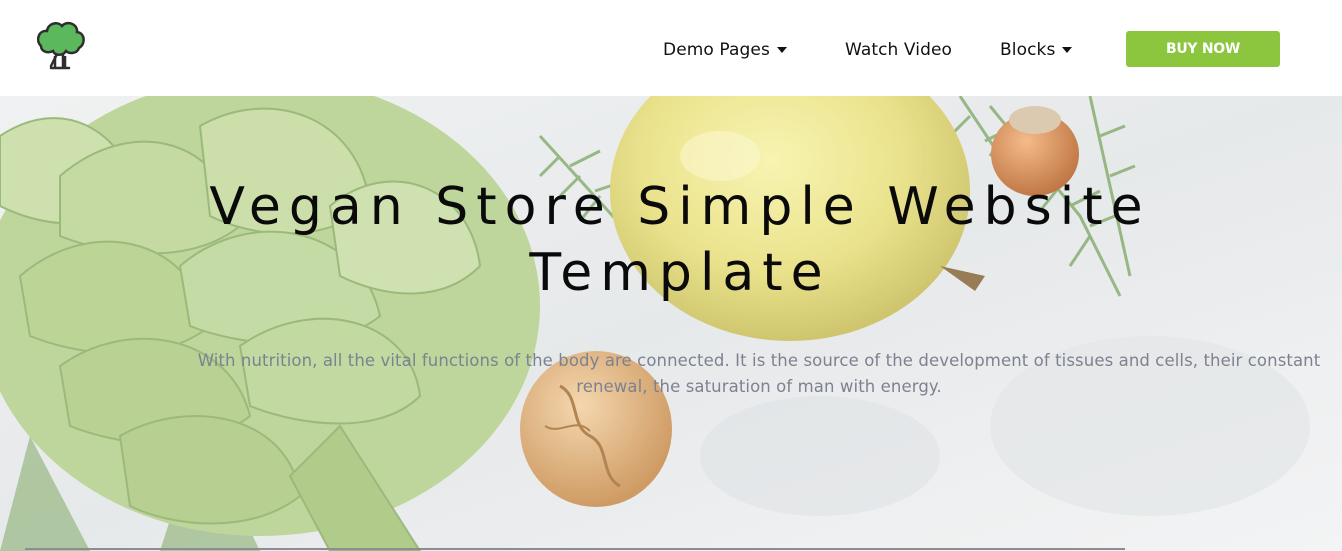 Image resolution: width=1342 pixels, height=551 pixels. What do you see at coordinates (1203, 49) in the screenshot?
I see `buy-now-button: BUY NOW` at bounding box center [1203, 49].